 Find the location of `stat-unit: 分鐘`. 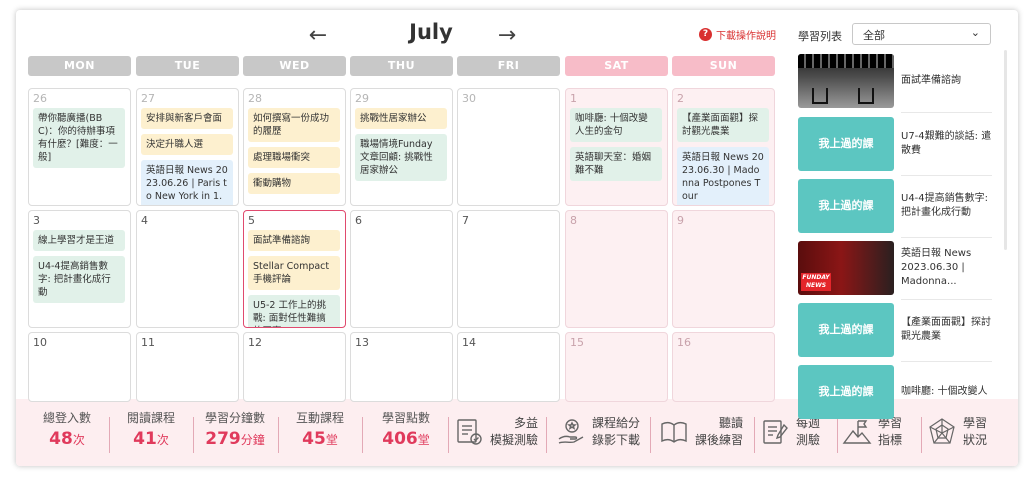

stat-unit: 分鐘 is located at coordinates (252, 440).